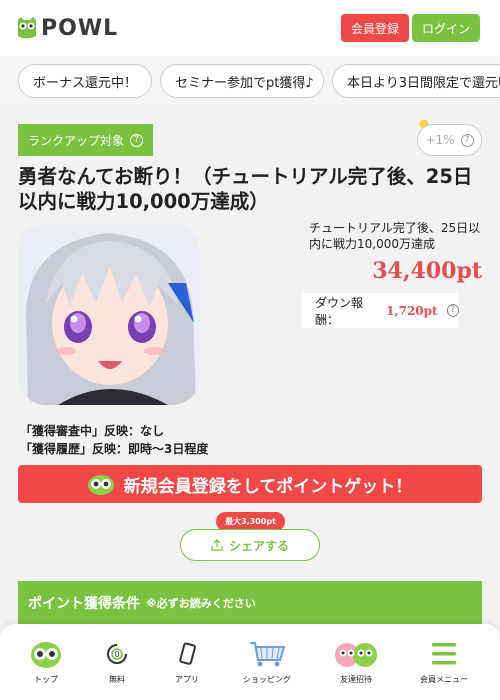 This screenshot has width=500, height=700. What do you see at coordinates (80, 28) in the screenshot?
I see `logo-text: POWL` at bounding box center [80, 28].